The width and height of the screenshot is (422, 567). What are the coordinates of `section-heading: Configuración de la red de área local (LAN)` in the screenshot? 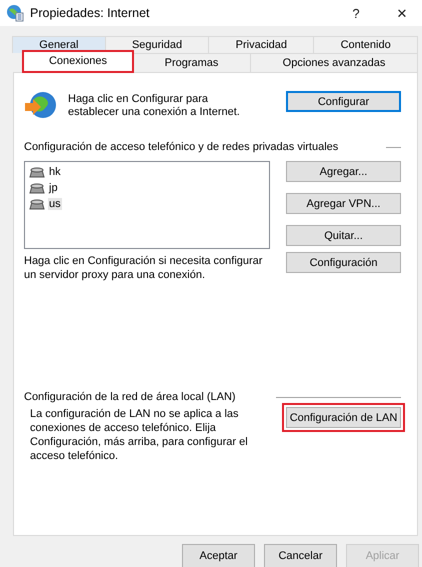 It's located at (130, 397).